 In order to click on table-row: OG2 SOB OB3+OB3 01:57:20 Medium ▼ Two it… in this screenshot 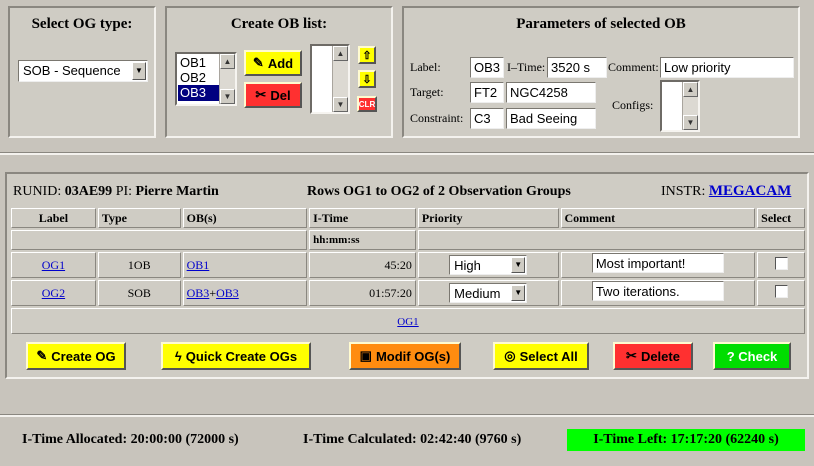, I will do `click(408, 293)`.